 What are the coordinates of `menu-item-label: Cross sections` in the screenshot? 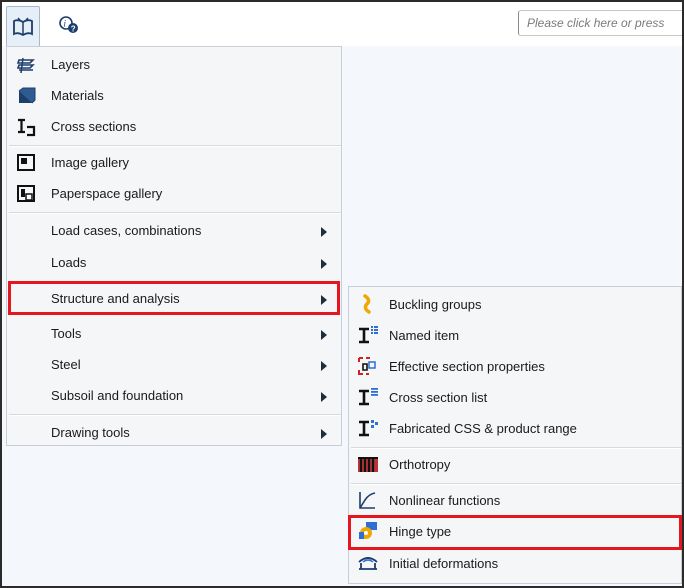 It's located at (94, 126).